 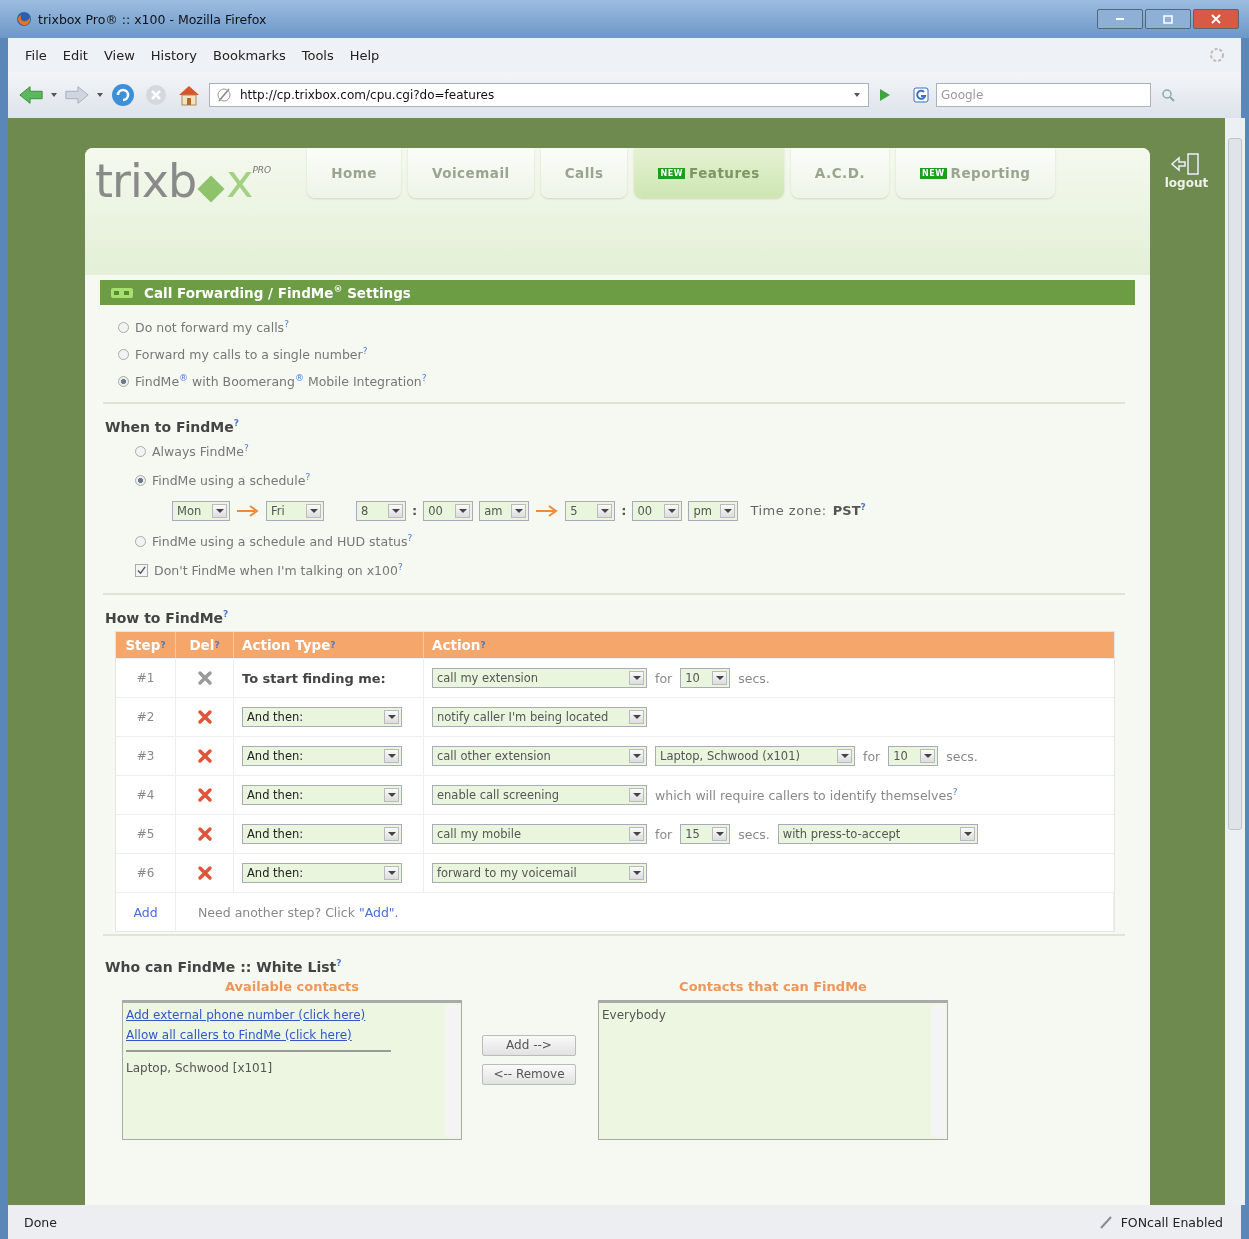 What do you see at coordinates (1120, 19) in the screenshot?
I see `minimize-button` at bounding box center [1120, 19].